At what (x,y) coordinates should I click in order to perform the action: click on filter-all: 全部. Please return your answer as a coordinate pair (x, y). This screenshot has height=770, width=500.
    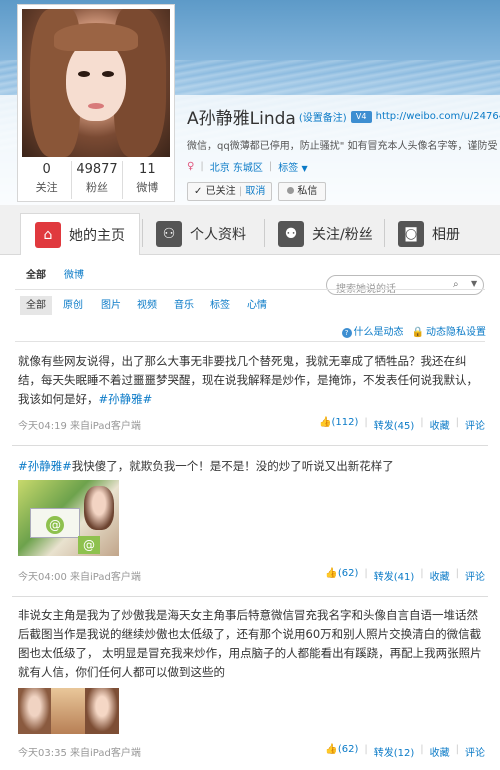
    Looking at the image, I should click on (36, 305).